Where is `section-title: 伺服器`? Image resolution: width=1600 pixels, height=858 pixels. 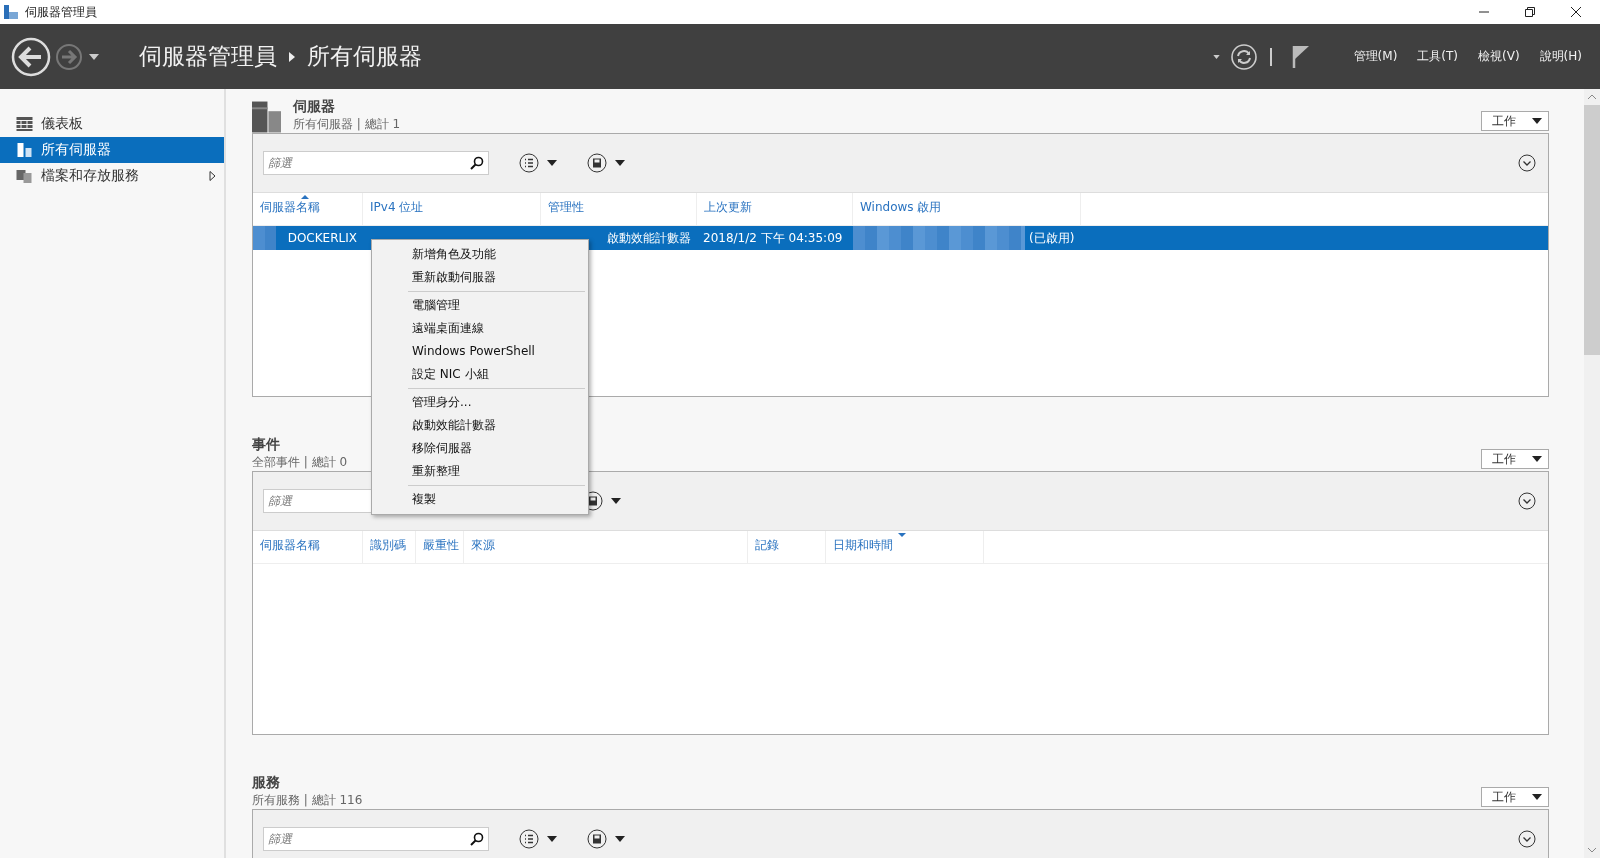
section-title: 伺服器 is located at coordinates (314, 107).